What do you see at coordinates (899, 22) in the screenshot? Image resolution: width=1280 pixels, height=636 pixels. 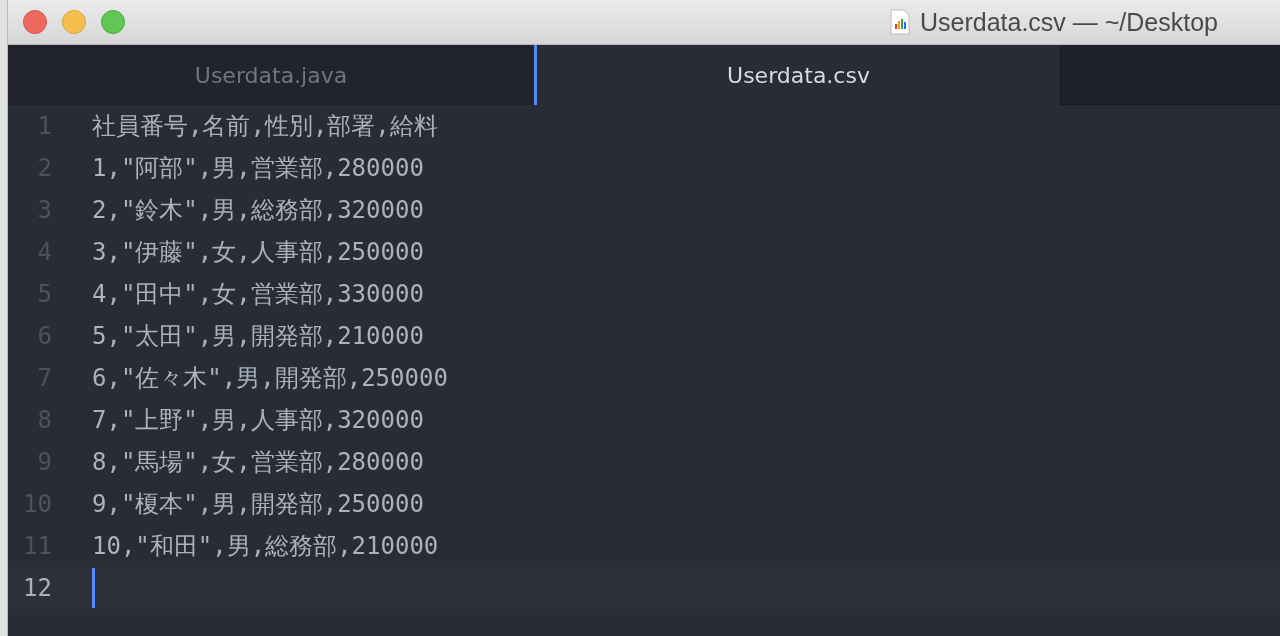 I see `chart-file-icon` at bounding box center [899, 22].